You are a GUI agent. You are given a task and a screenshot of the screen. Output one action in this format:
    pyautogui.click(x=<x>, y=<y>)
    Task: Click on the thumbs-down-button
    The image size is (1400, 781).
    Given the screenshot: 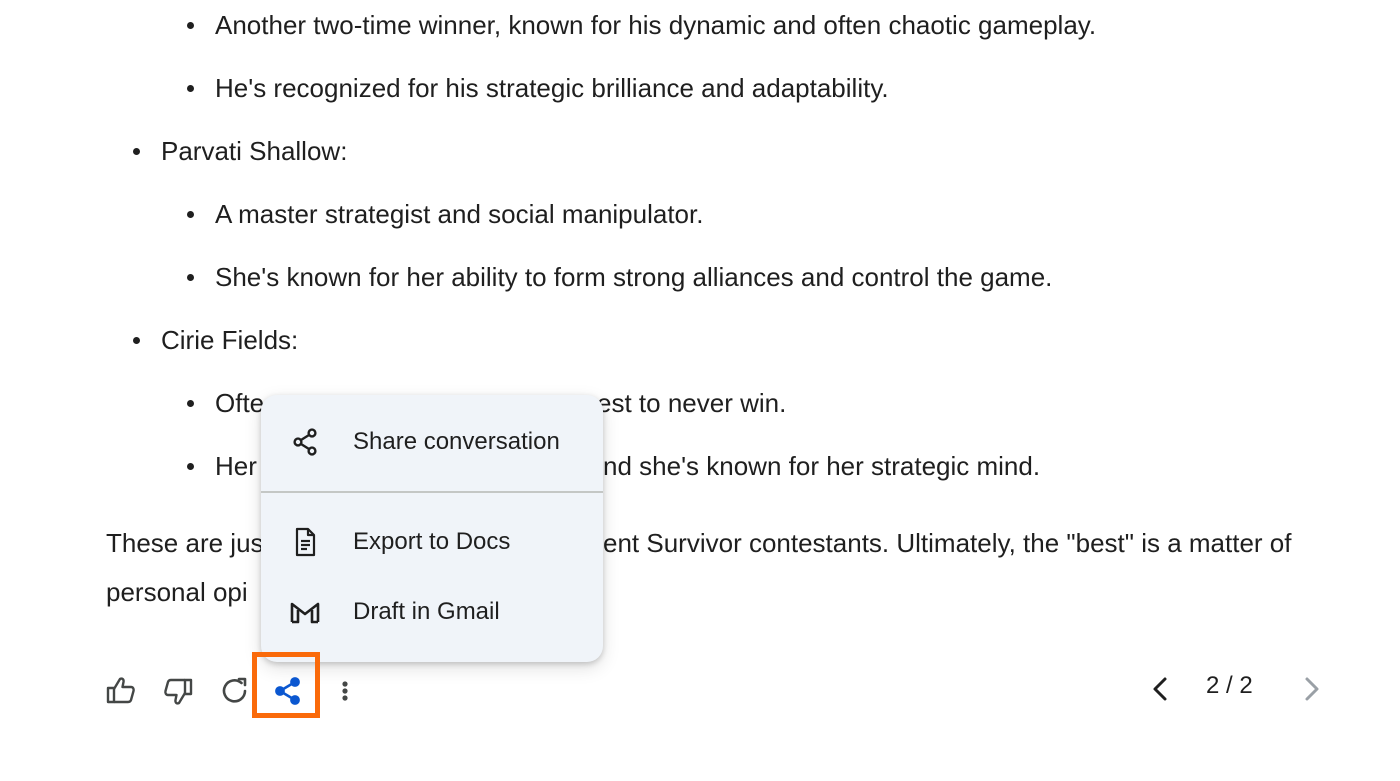 What is the action you would take?
    pyautogui.click(x=179, y=690)
    